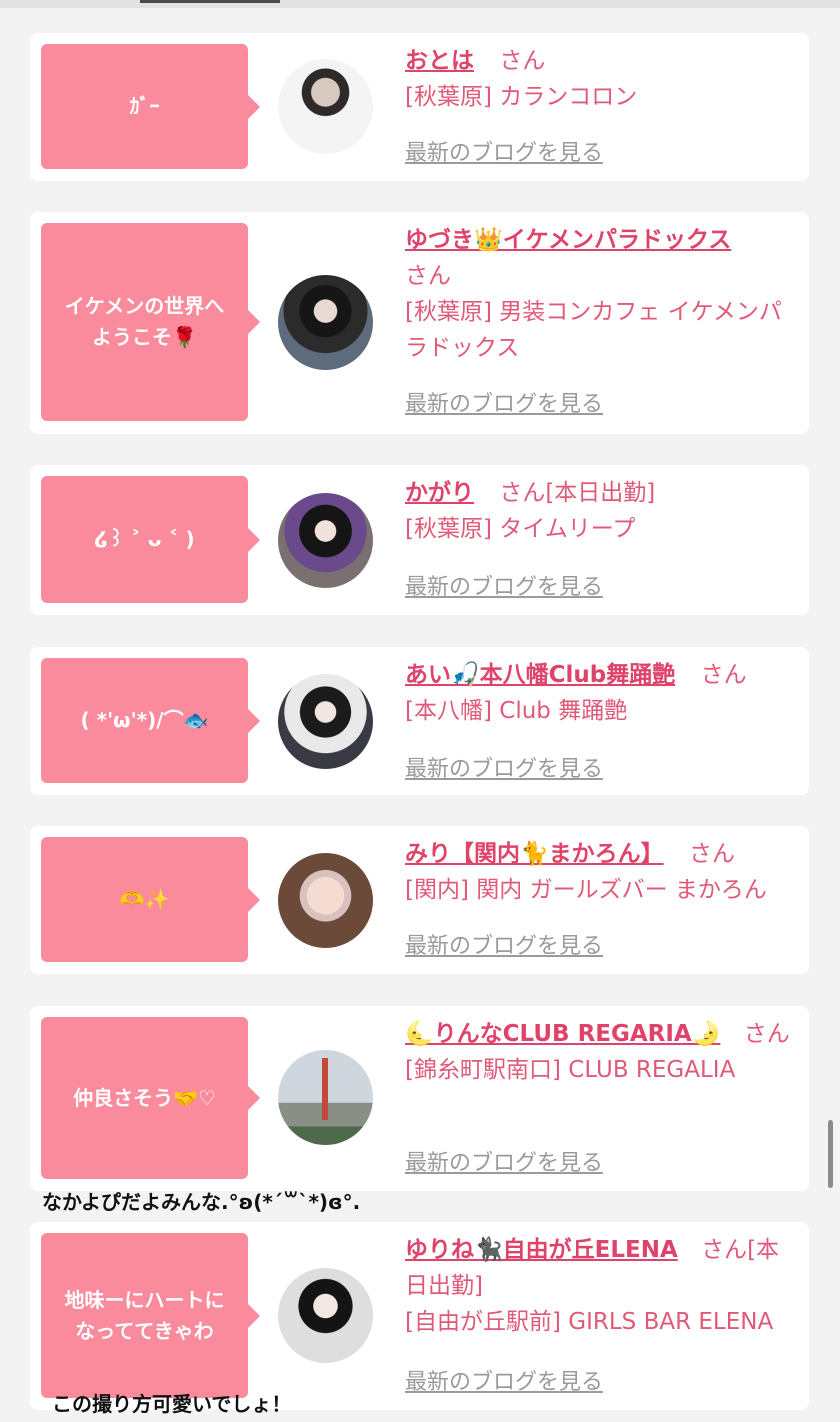 Image resolution: width=840 pixels, height=1422 pixels. Describe the element at coordinates (520, 529) in the screenshot. I see `shop-label: [秋葉原] タイムリープ` at that location.